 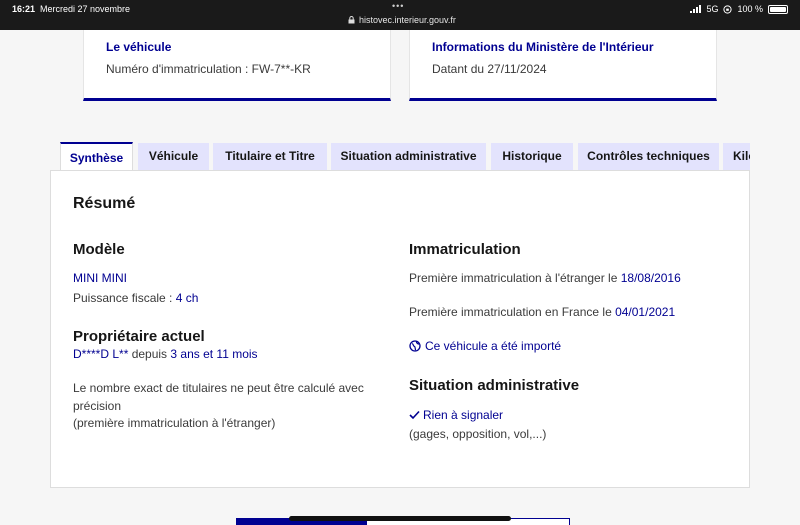 I want to click on owner-name: D****D L**, so click(x=101, y=354).